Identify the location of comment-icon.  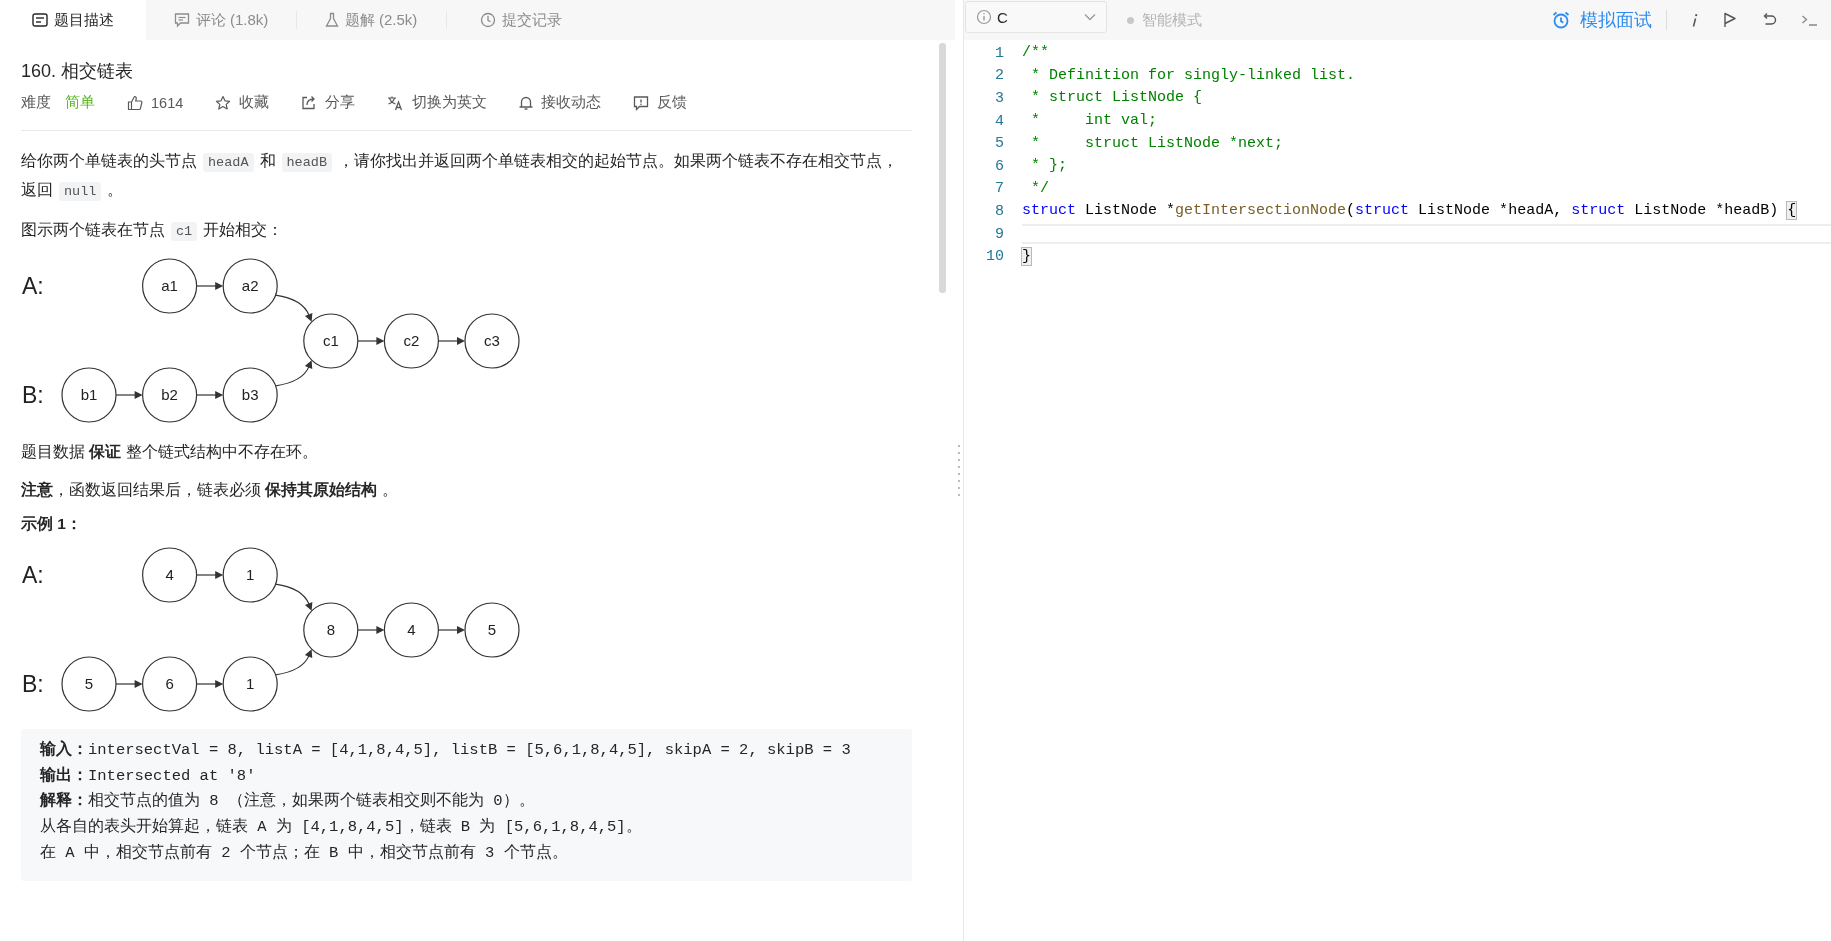
(181, 20).